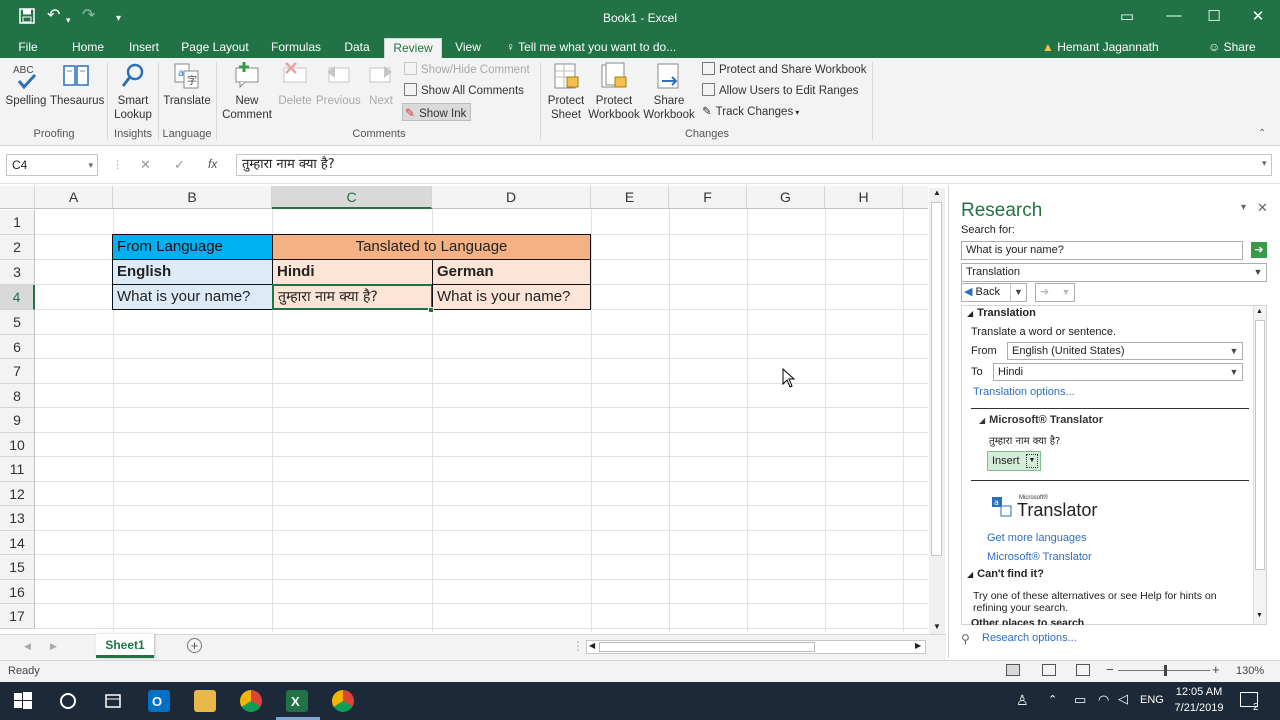 This screenshot has height=720, width=1280. I want to click on get-more-languages-link: Get more languages, so click(1037, 538).